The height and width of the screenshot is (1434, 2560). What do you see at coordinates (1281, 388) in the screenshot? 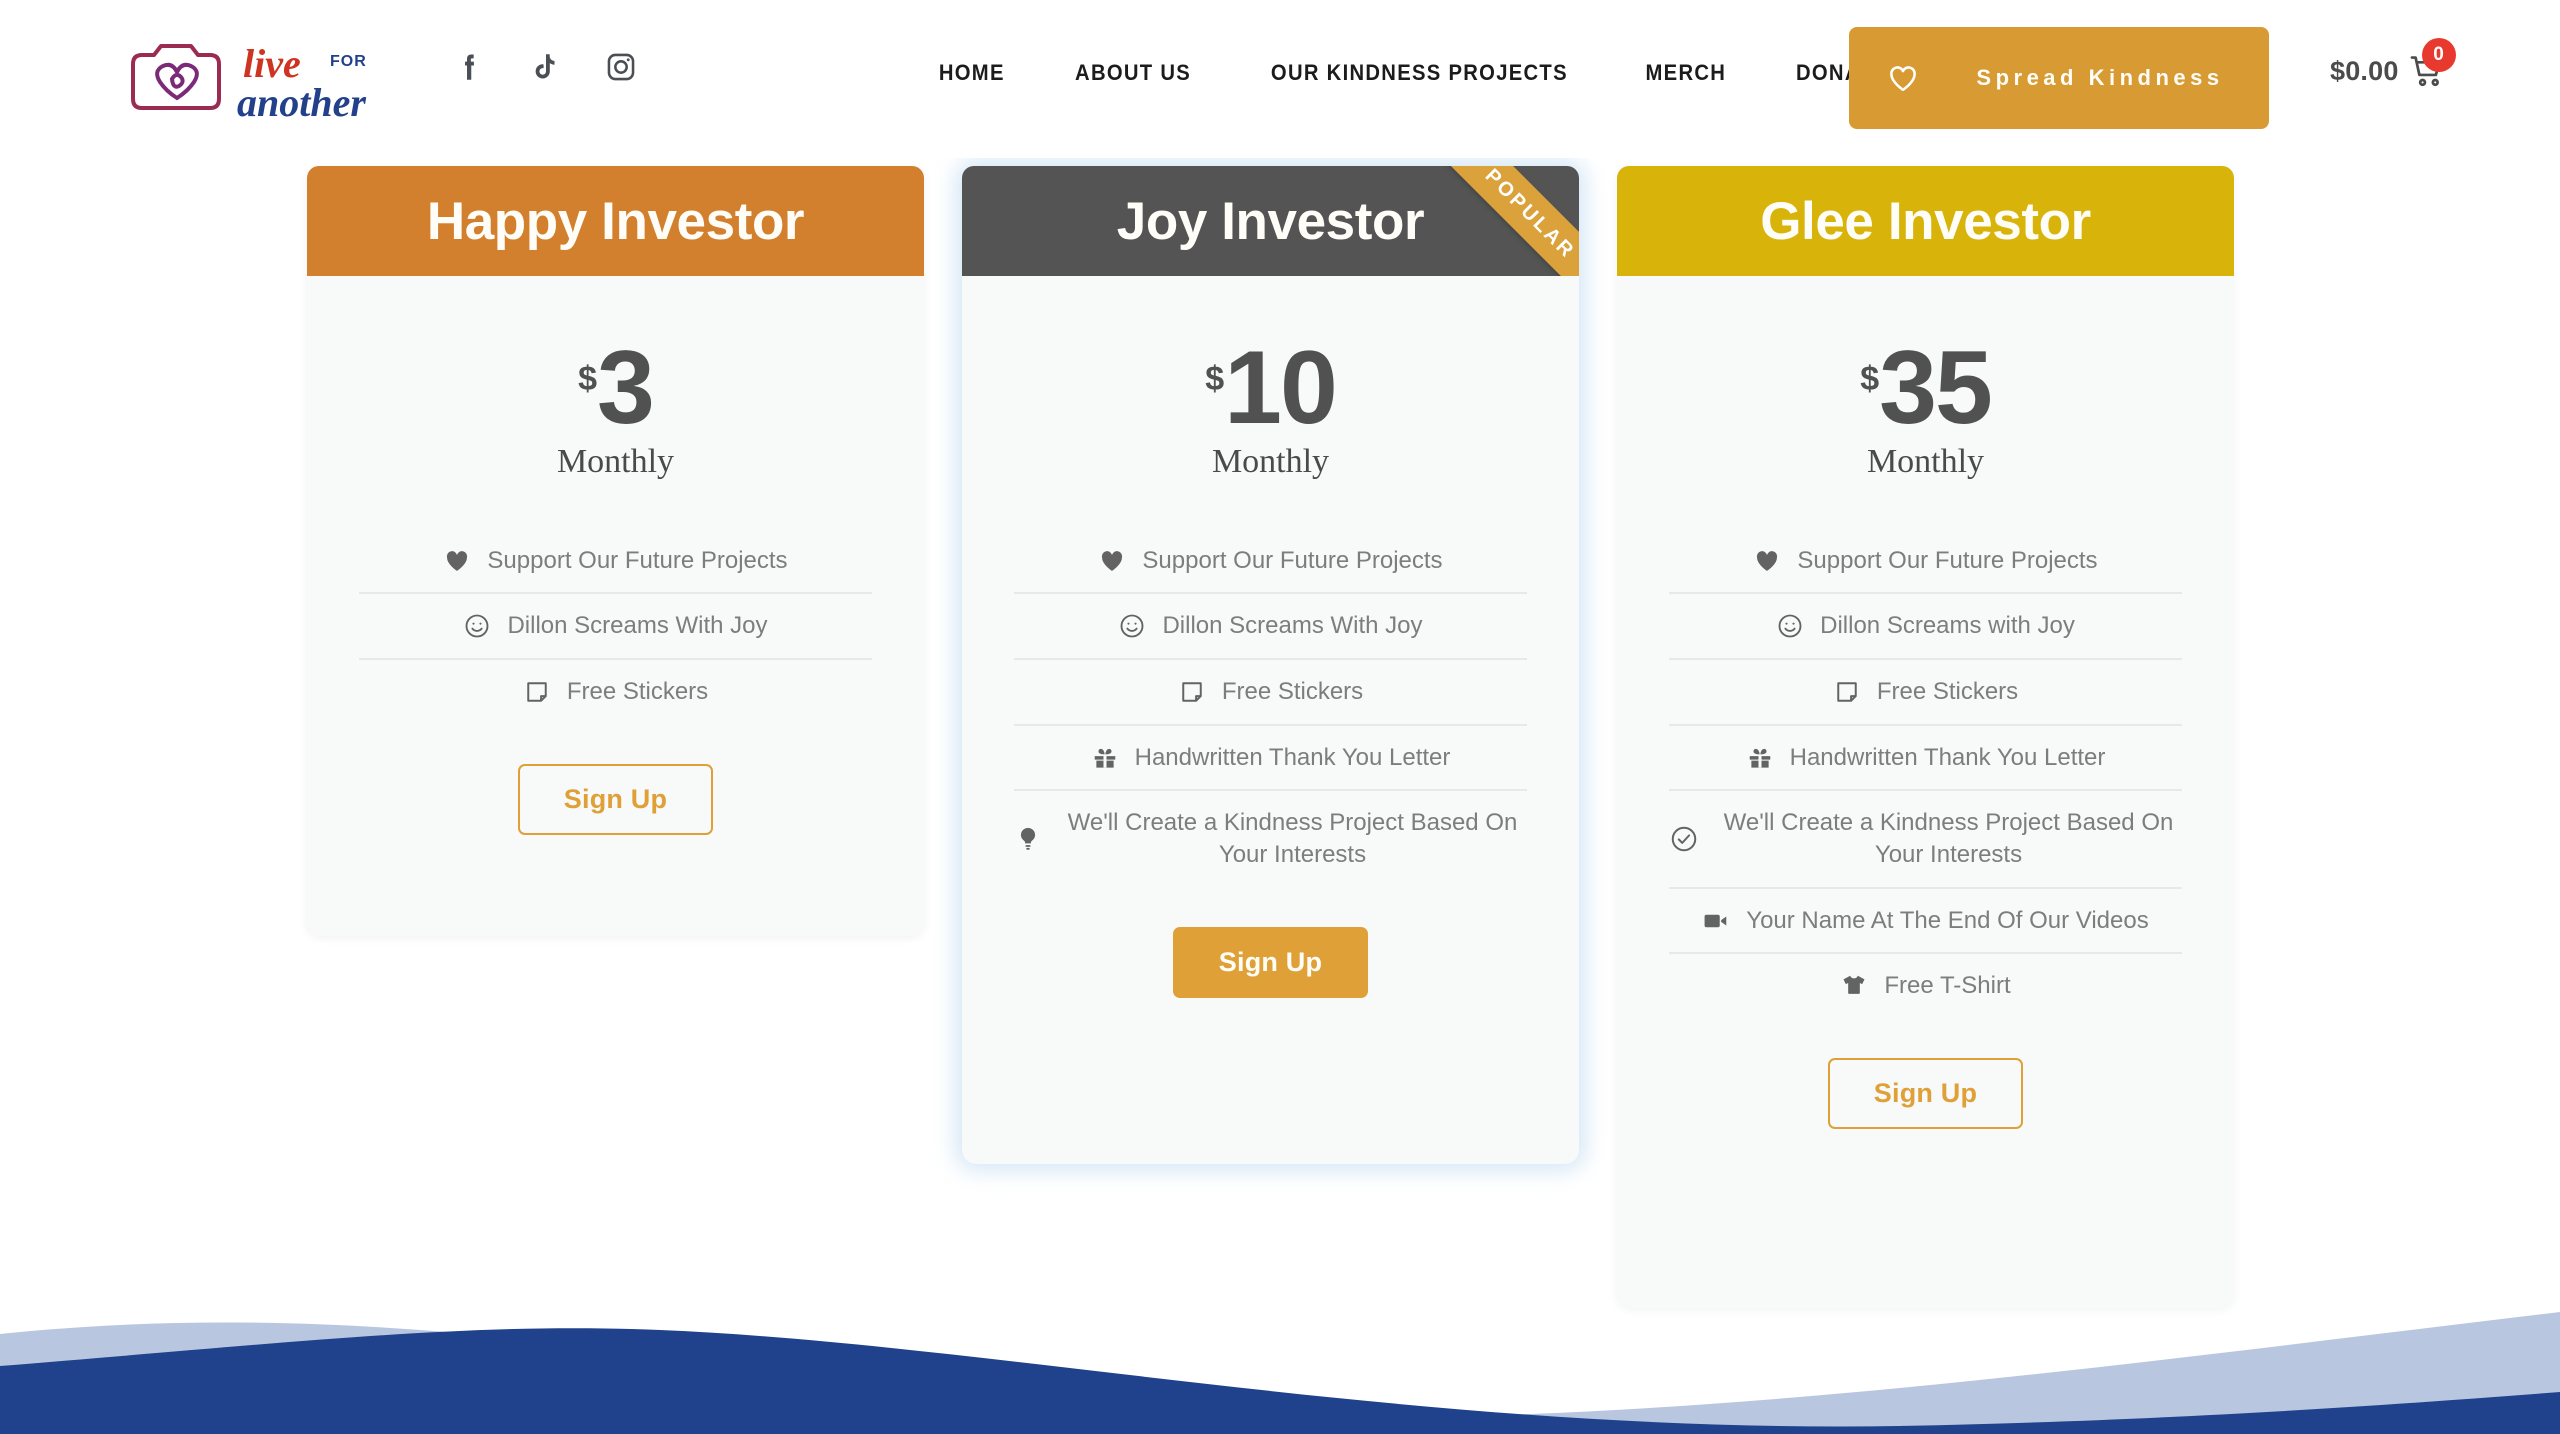
I see `price-amount-joy: 10` at bounding box center [1281, 388].